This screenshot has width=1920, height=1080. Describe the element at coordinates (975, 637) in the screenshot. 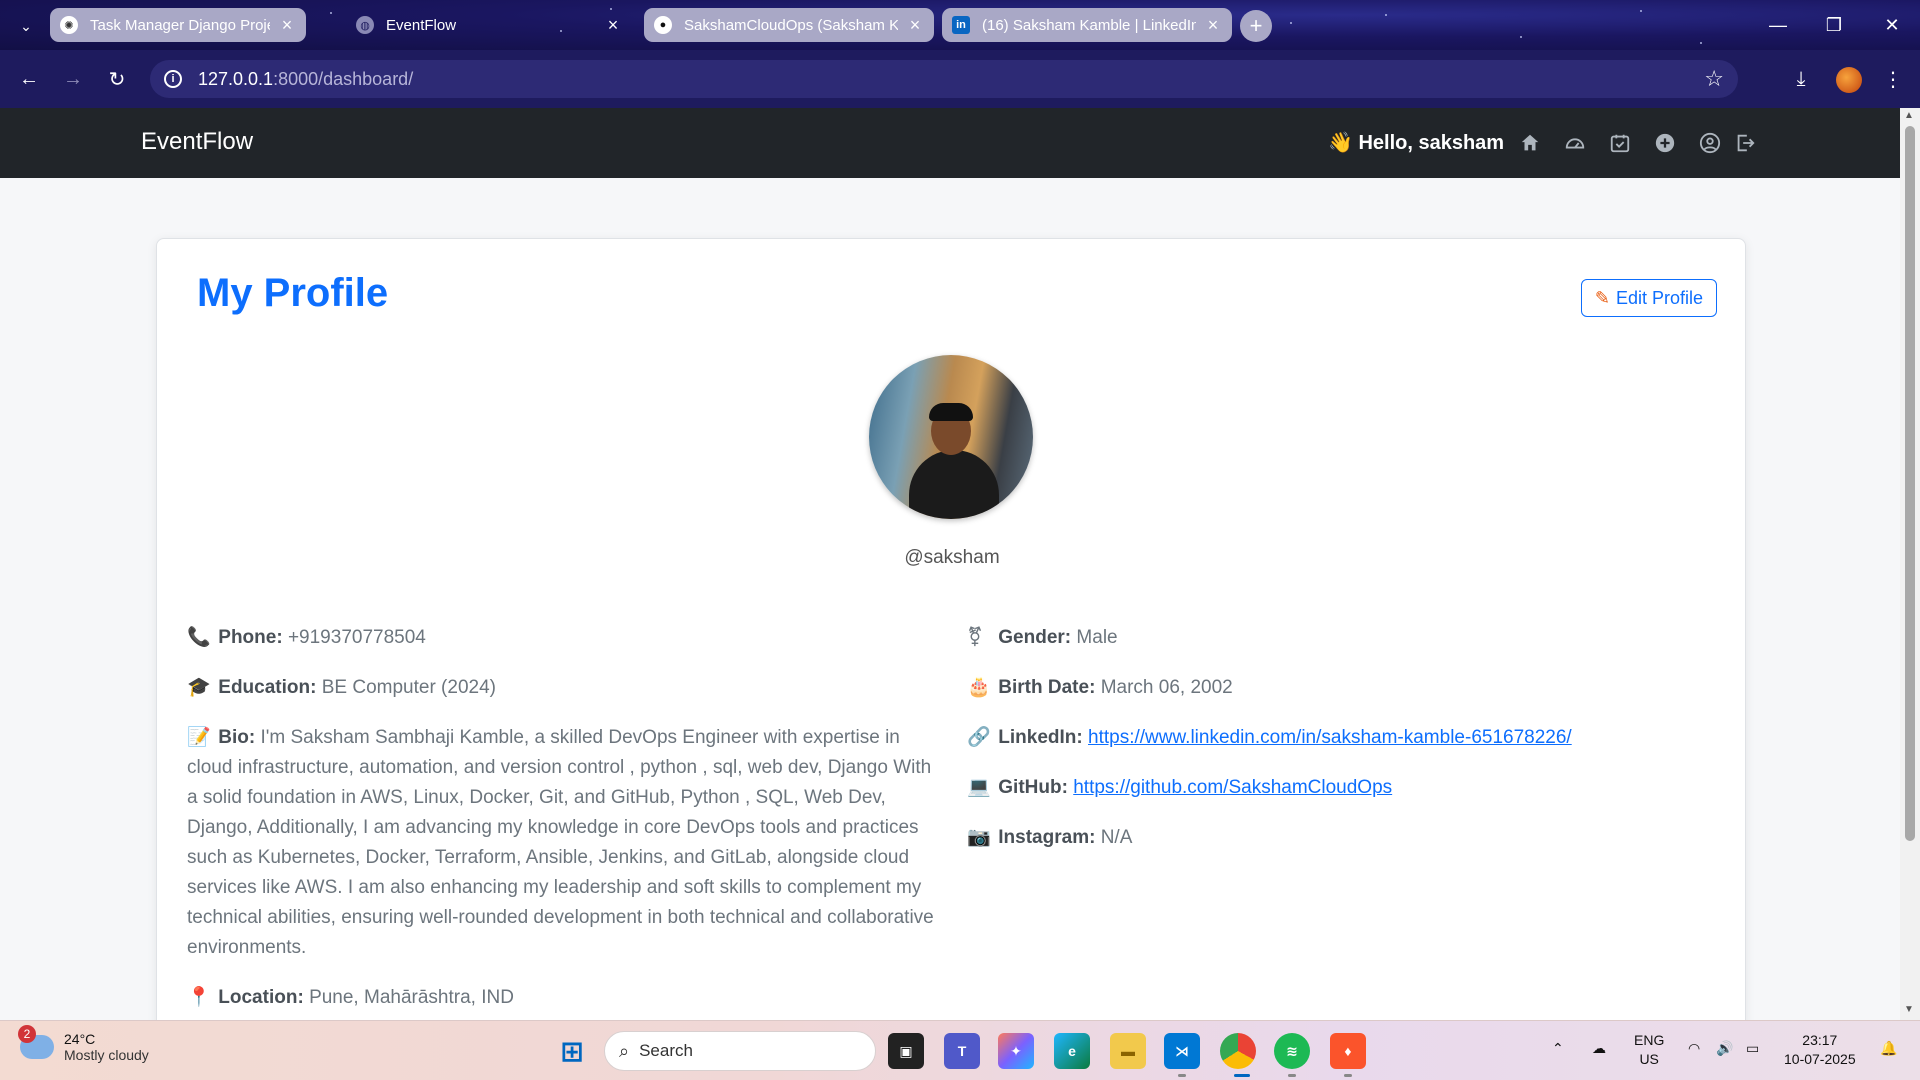

I see `gender-icon: ⚧` at that location.